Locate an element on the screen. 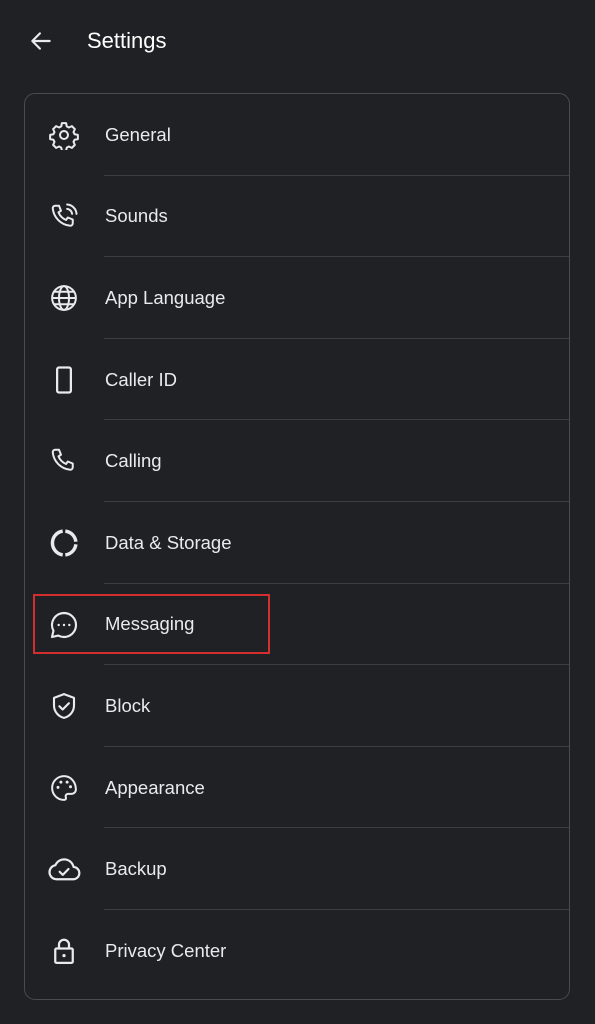 This screenshot has width=595, height=1024. page-title: Settings is located at coordinates (127, 40).